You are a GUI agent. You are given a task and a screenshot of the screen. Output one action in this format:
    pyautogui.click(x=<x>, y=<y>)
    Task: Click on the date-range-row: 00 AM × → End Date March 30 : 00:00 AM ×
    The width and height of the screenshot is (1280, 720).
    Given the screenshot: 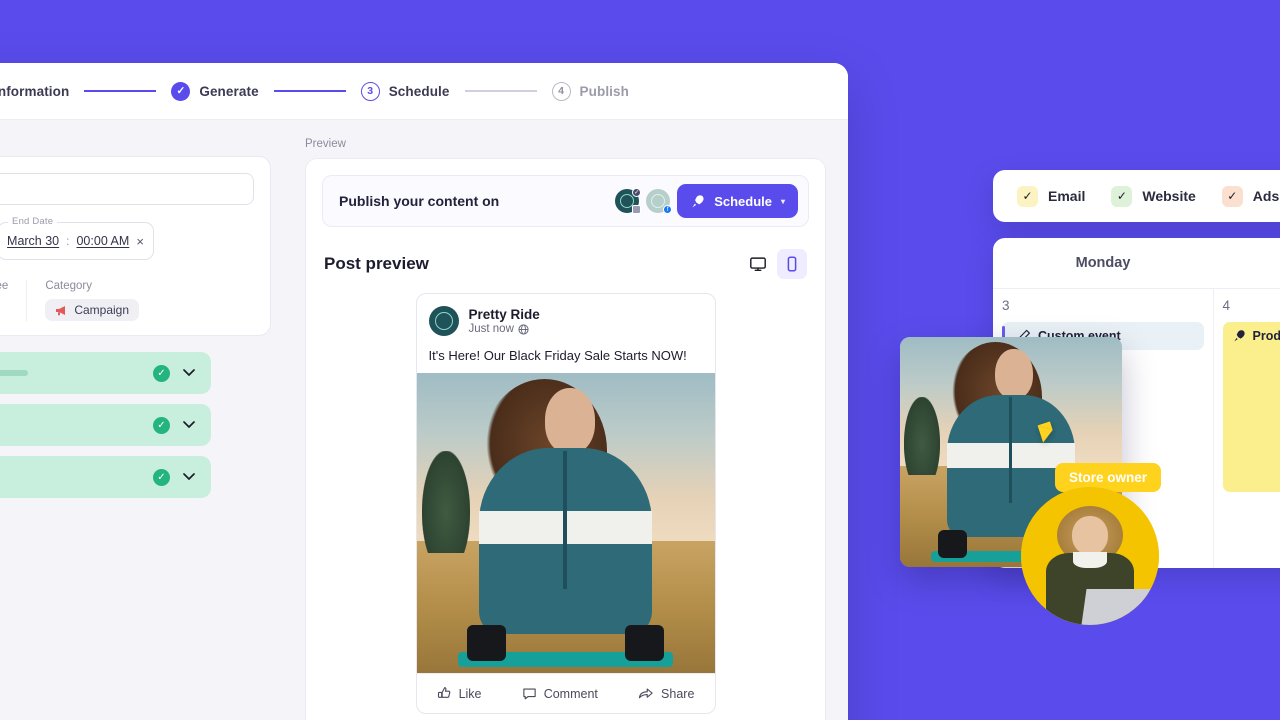 What is the action you would take?
    pyautogui.click(x=127, y=238)
    